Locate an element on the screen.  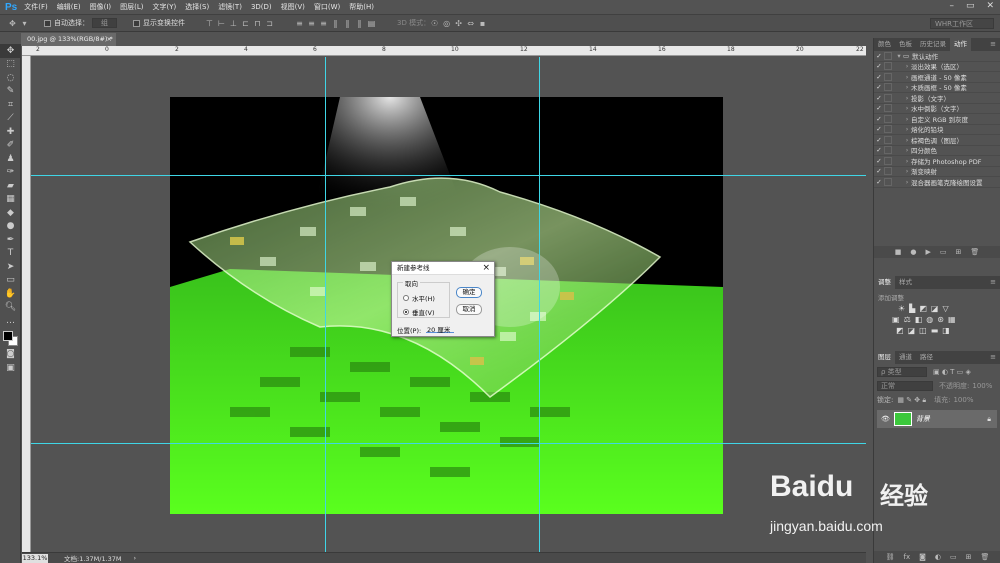
minimize-icon: – is located at coordinates (951, 6).